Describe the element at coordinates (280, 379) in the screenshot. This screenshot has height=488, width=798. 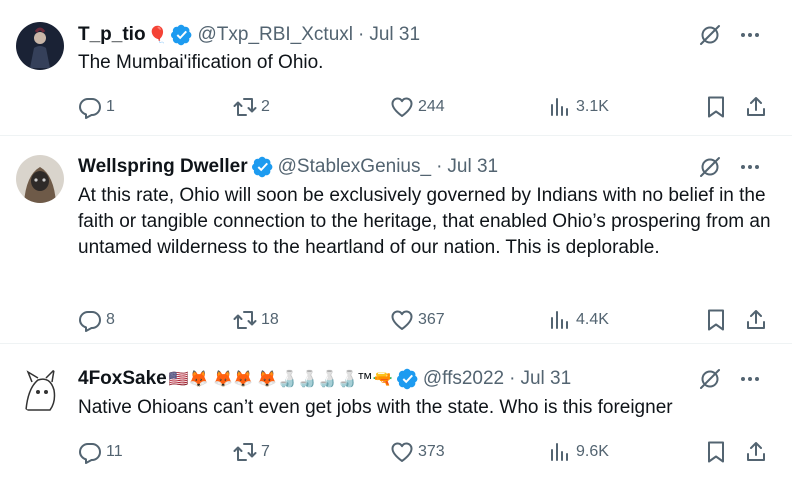
I see `name-emoji: 🇺🇸🦊 🦊🦊 🦊🍶🍶🍶🍶™🔫` at that location.